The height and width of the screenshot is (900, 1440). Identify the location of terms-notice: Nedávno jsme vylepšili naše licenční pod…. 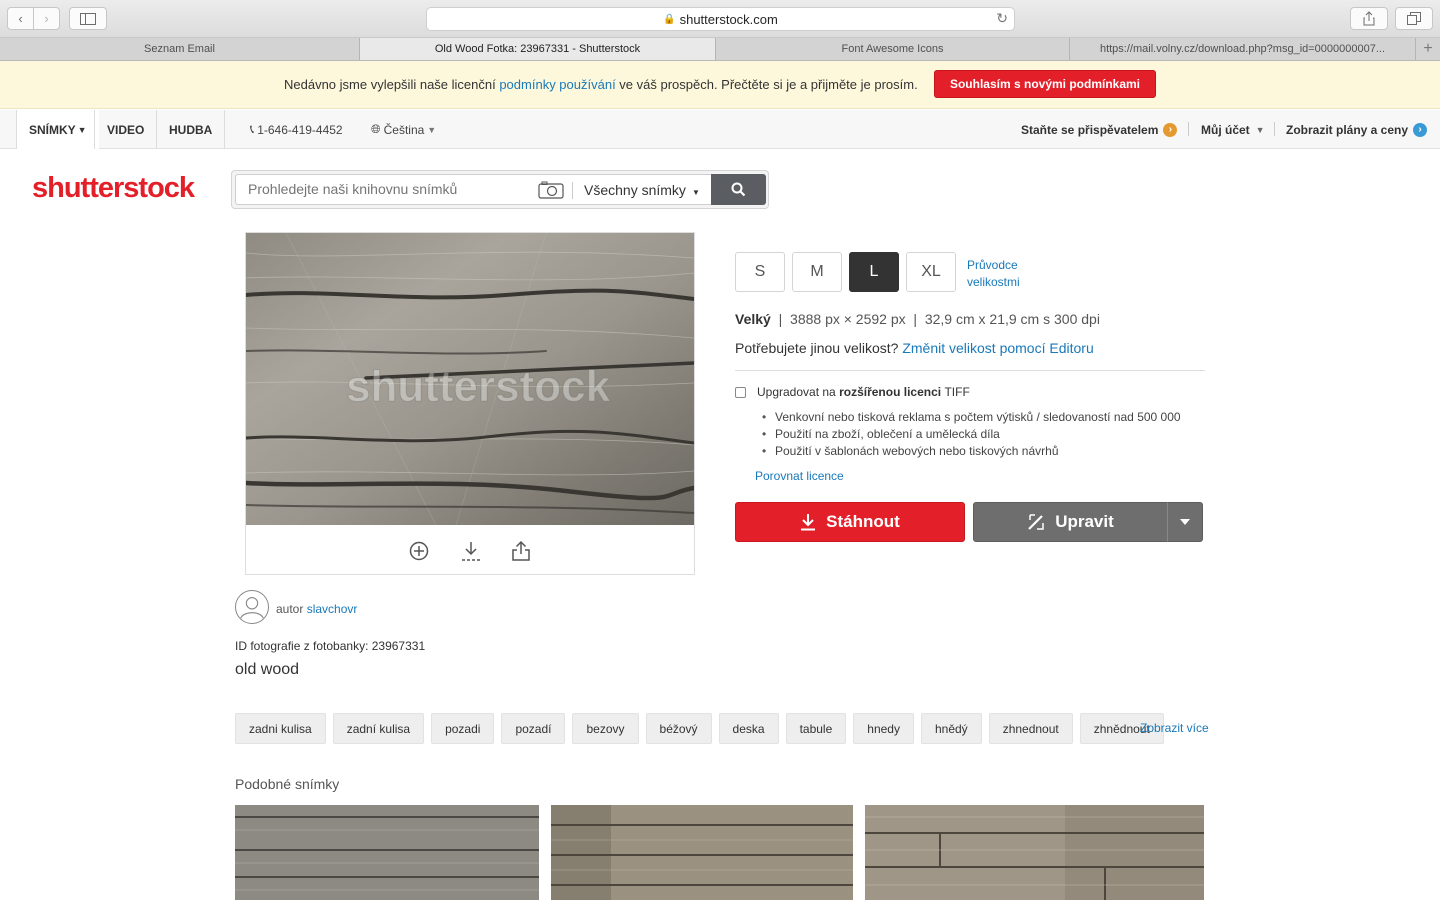
(720, 85).